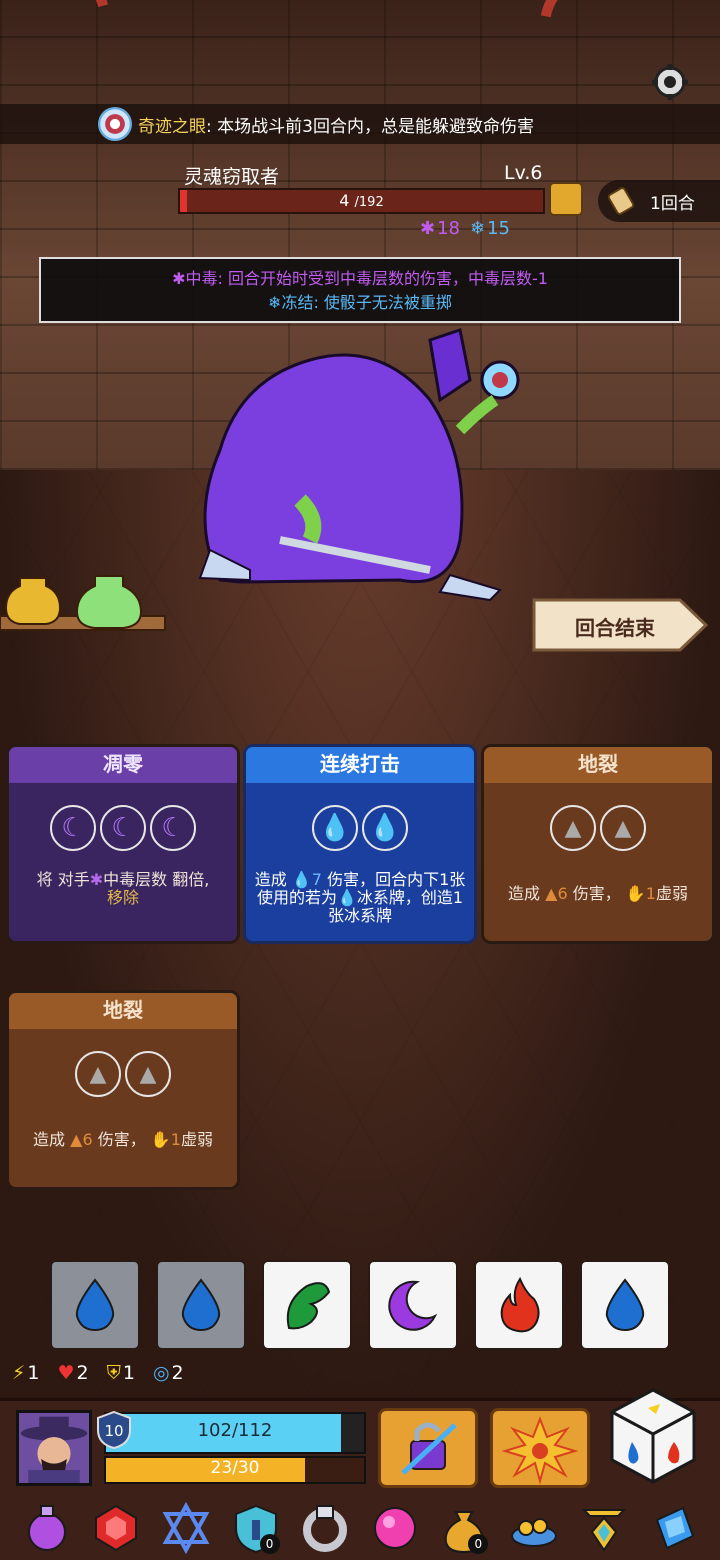  I want to click on enemy-name: 灵魂窃取者, so click(232, 177).